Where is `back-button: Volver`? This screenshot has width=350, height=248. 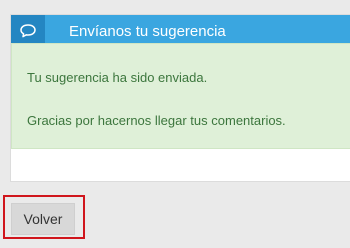 back-button: Volver is located at coordinates (43, 219).